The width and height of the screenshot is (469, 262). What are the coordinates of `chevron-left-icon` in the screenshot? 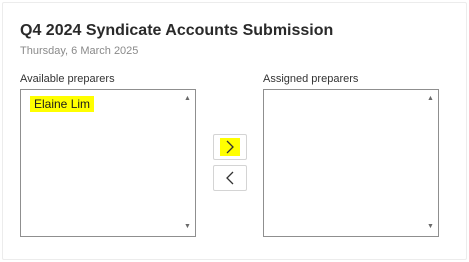 It's located at (230, 178).